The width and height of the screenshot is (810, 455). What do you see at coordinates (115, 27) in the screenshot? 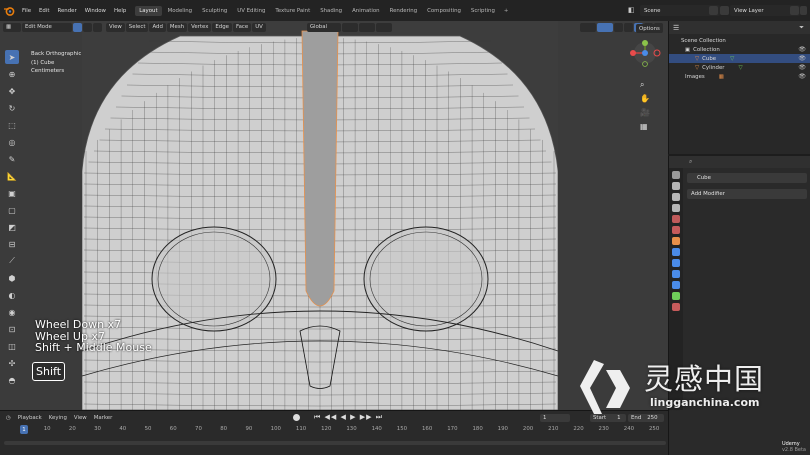
I see `menu-view: View` at bounding box center [115, 27].